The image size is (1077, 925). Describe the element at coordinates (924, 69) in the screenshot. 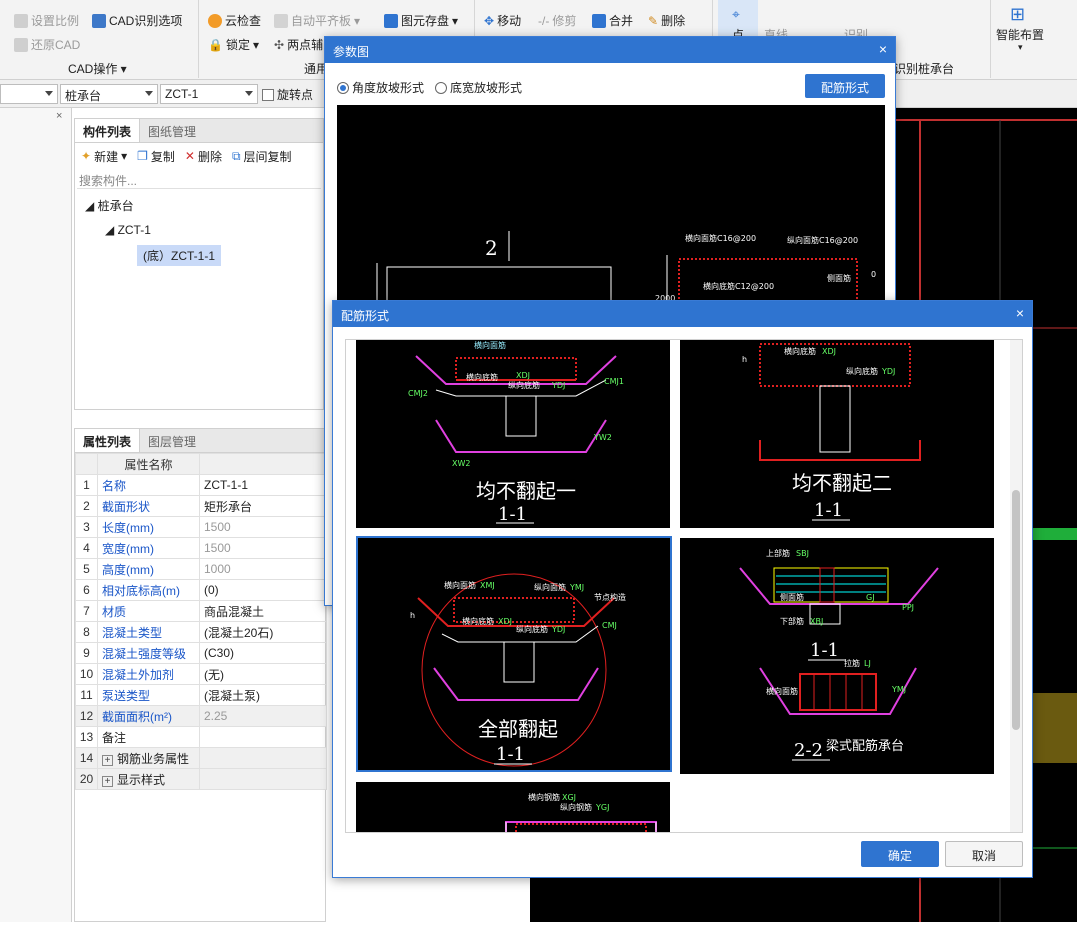

I see `pile-cap-group-label: 识别桩承台` at that location.